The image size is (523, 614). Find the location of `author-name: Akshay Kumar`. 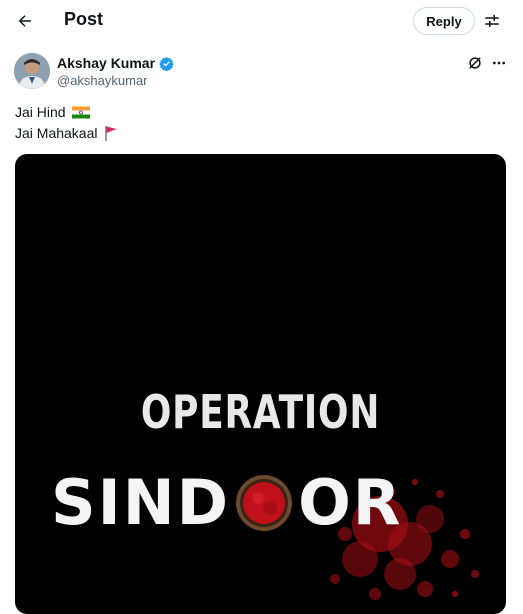

author-name: Akshay Kumar is located at coordinates (106, 63).